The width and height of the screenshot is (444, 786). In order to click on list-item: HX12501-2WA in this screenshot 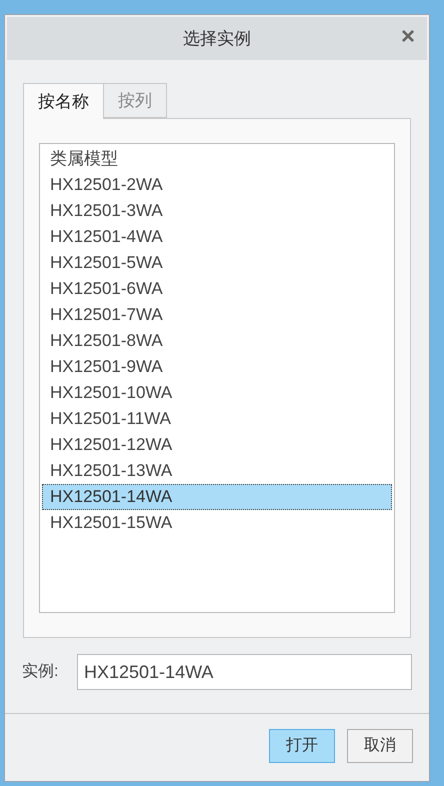, I will do `click(217, 185)`.